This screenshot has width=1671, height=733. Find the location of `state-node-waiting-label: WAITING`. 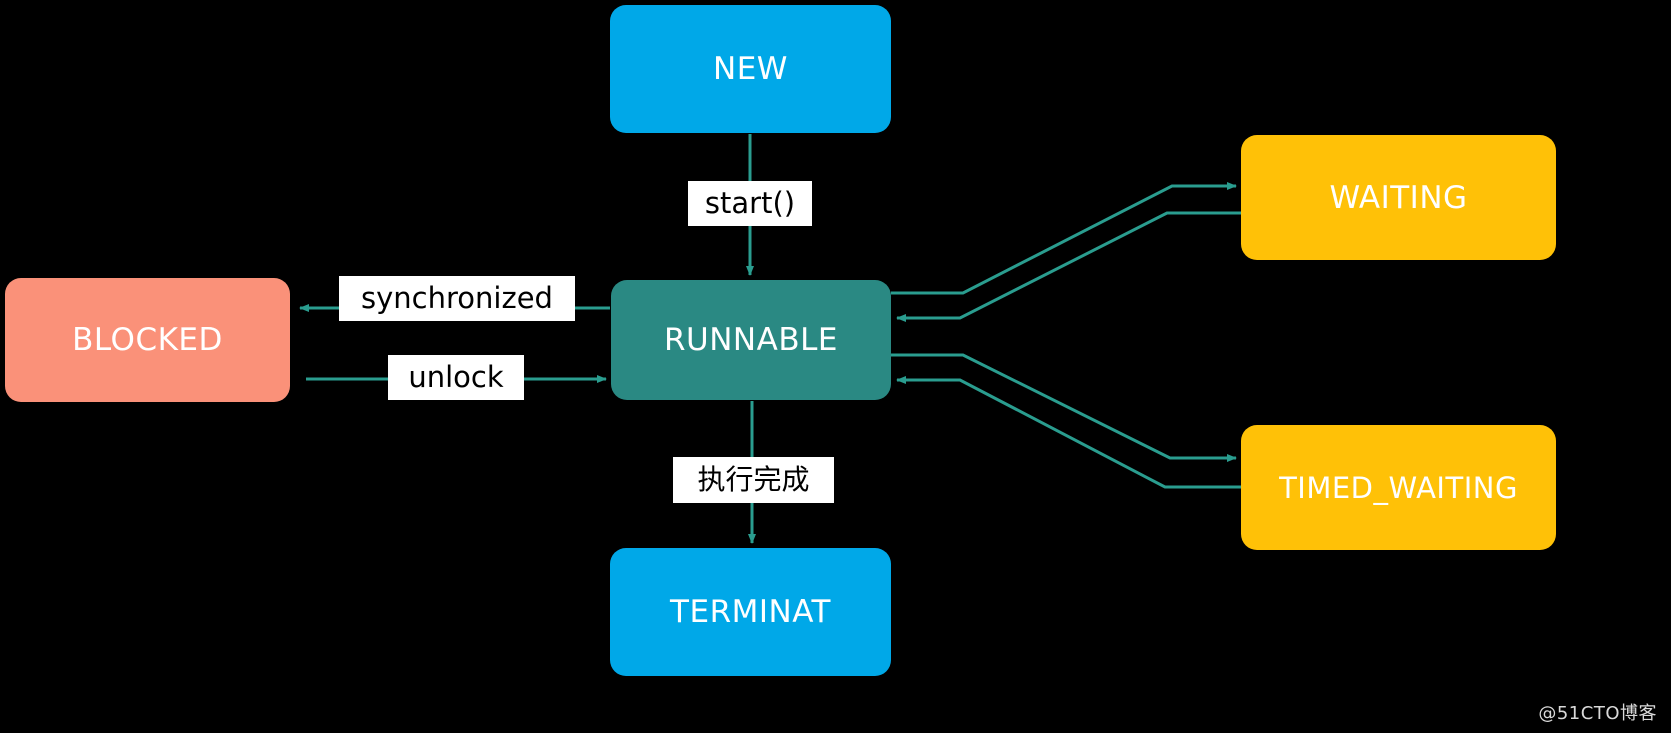

state-node-waiting-label: WAITING is located at coordinates (1398, 197).